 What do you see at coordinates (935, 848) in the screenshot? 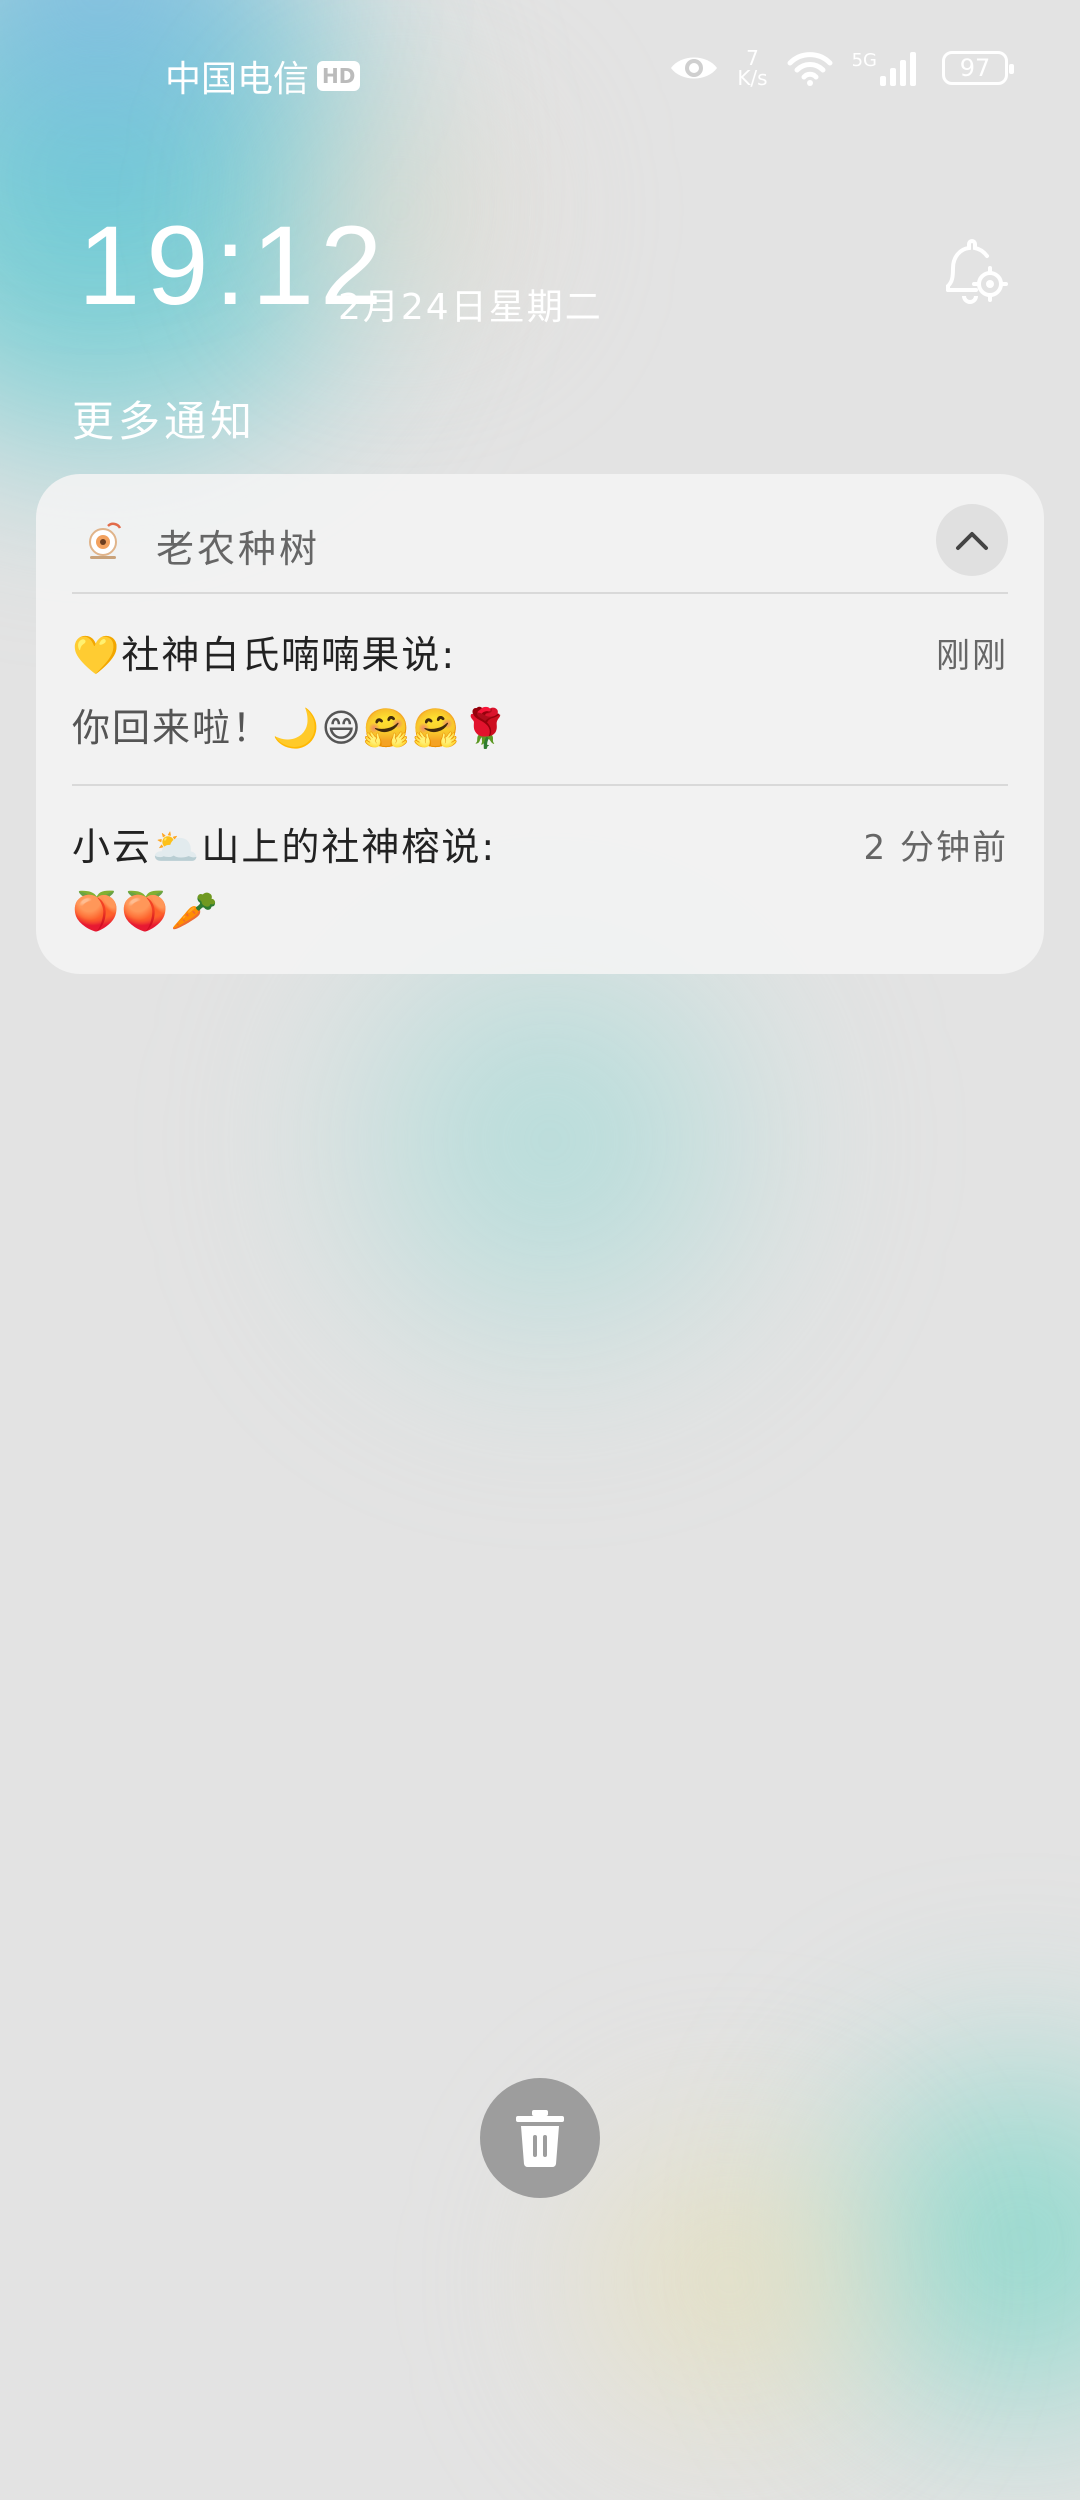
I see `message-time: 2 分钟前` at bounding box center [935, 848].